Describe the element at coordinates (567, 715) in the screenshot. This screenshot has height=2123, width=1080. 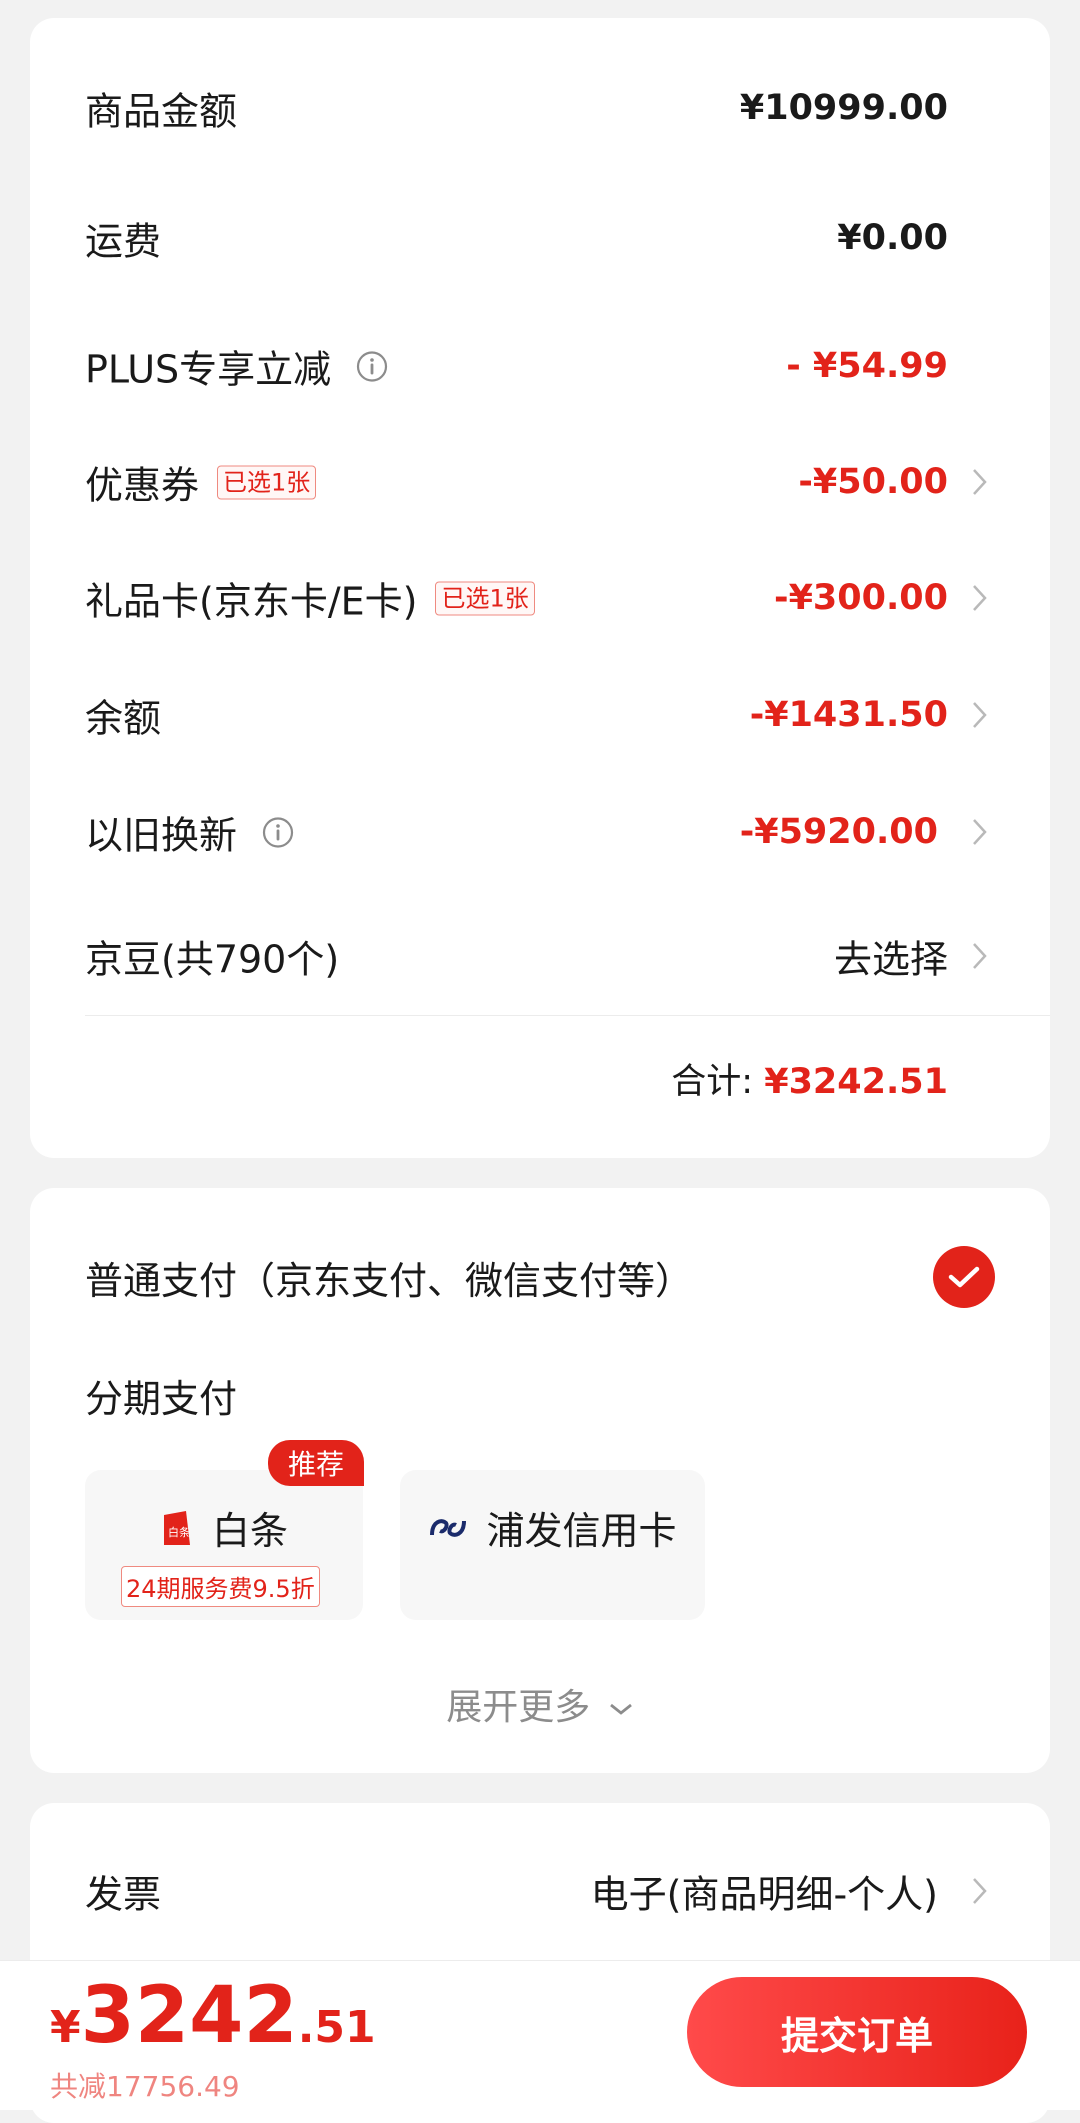
I see `balance-row: 余额 -¥1431.50` at that location.